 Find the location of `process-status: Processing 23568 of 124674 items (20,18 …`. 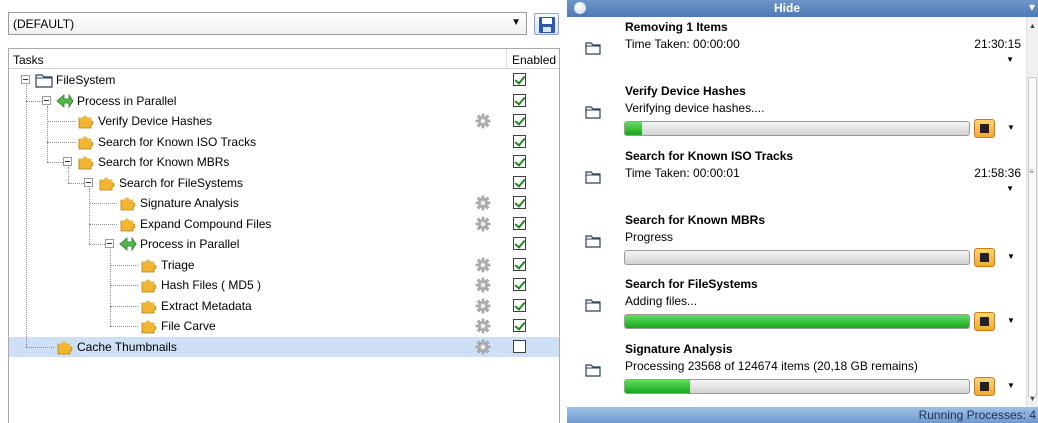

process-status: Processing 23568 of 124674 items (20,18 … is located at coordinates (771, 365).